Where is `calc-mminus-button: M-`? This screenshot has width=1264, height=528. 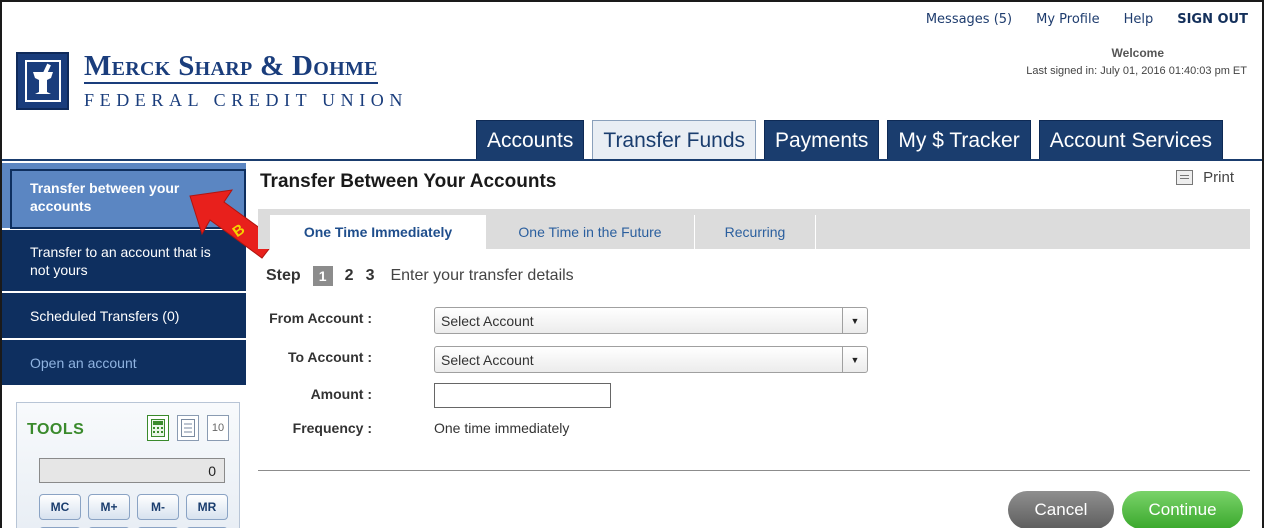 calc-mminus-button: M- is located at coordinates (158, 507).